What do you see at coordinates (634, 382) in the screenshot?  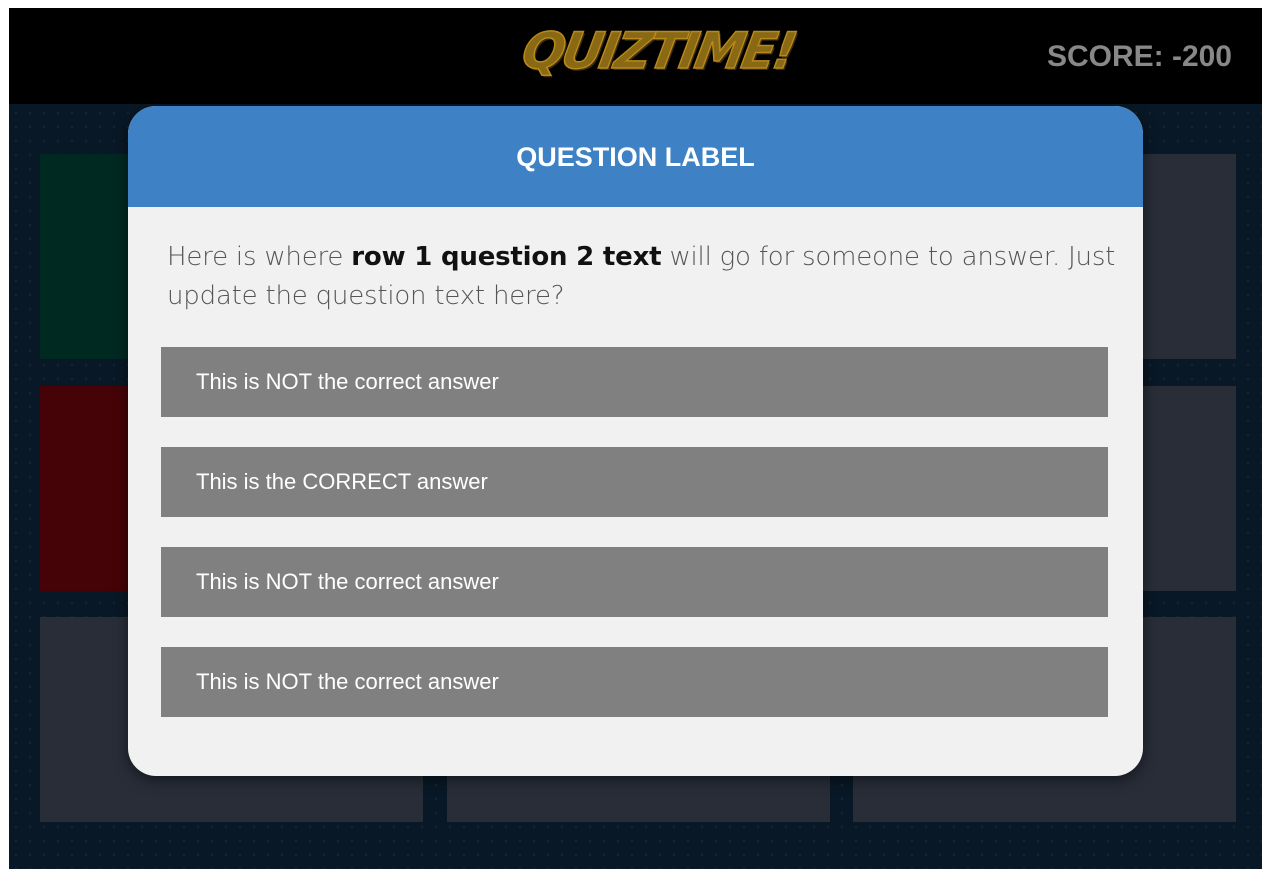 I see `answer-button-1: This is NOT the correct answer` at bounding box center [634, 382].